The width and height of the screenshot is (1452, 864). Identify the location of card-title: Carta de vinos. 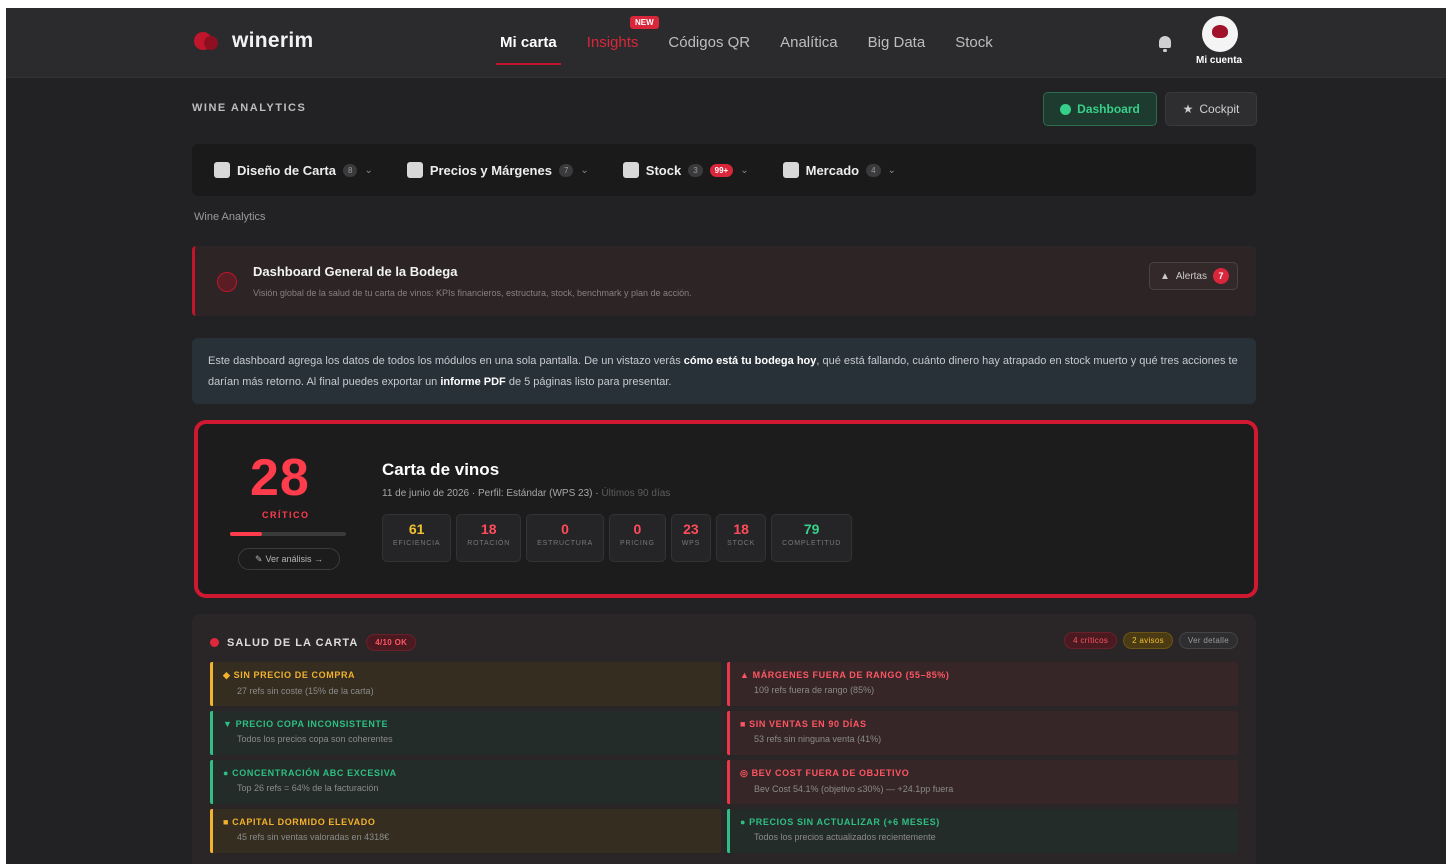
(441, 469).